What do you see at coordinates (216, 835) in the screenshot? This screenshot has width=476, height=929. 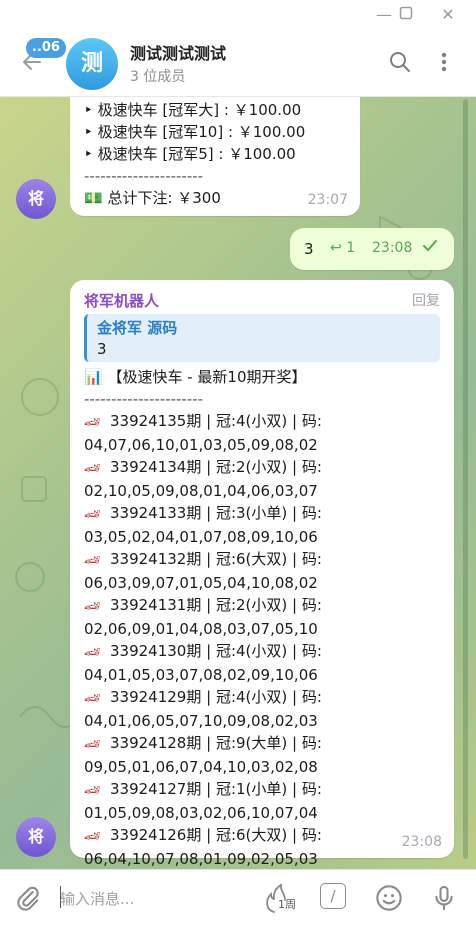 I see `draw-line: 33924126期 | 冠:6(大双) | 码:` at bounding box center [216, 835].